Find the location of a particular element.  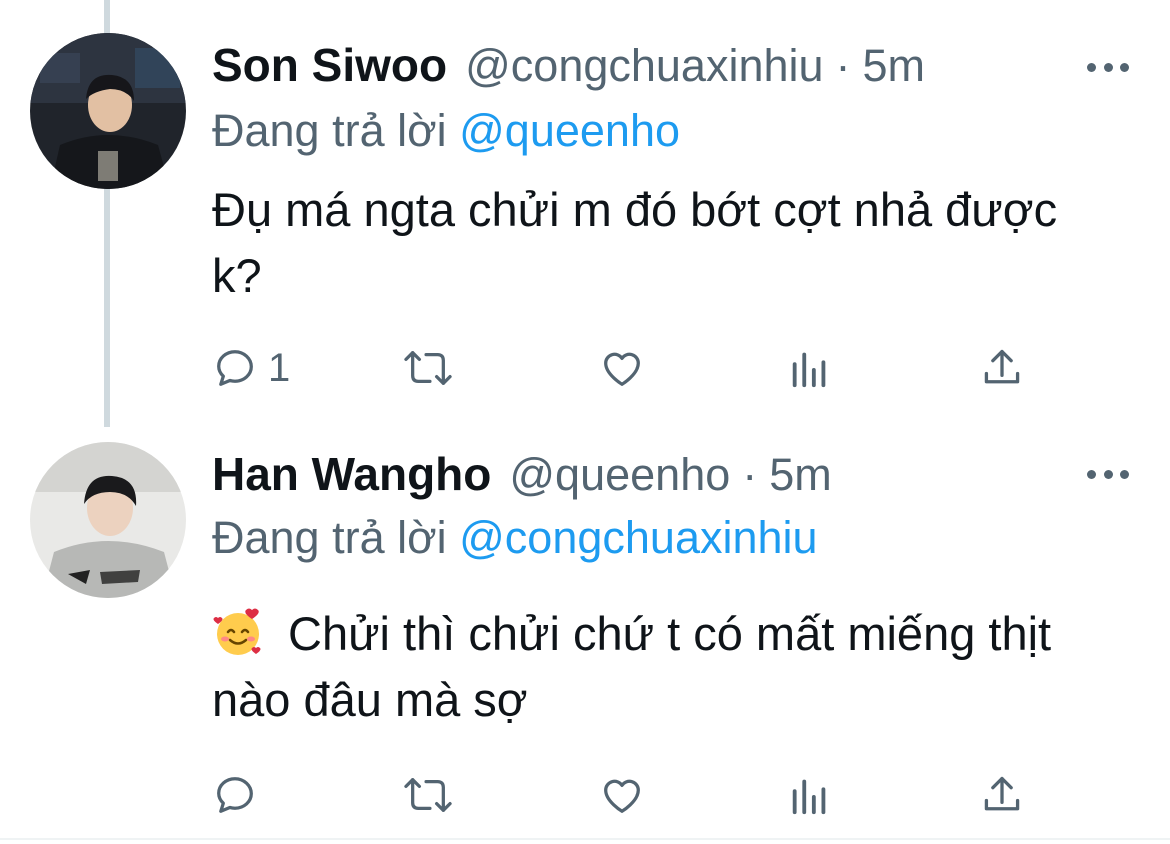

reply-count: 1 is located at coordinates (279, 367).